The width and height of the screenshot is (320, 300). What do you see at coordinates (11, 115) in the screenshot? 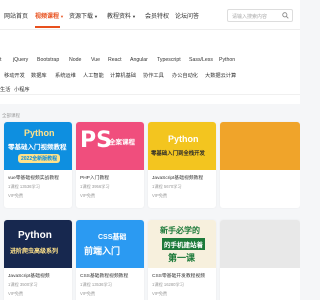
I see `section-label: 全部课程` at bounding box center [11, 115].